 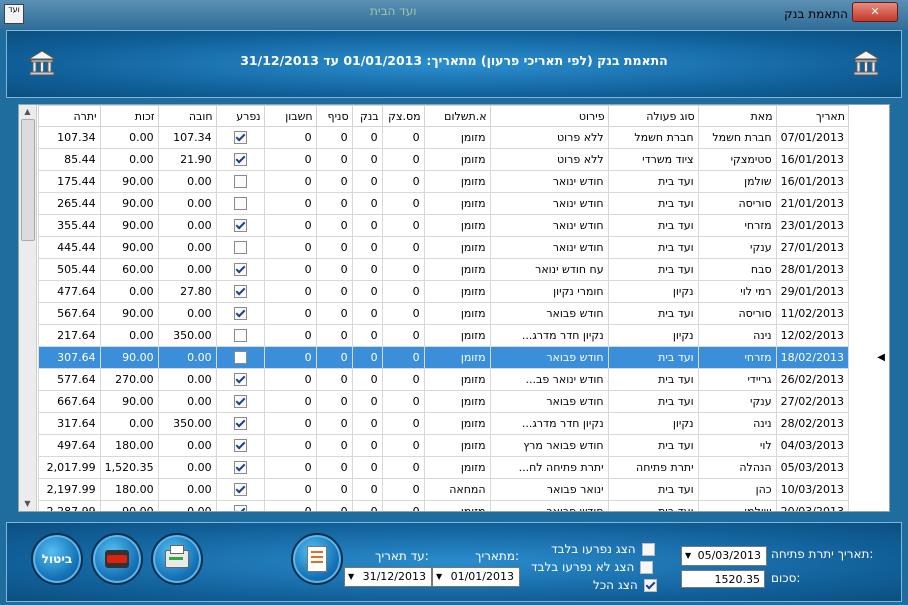 What do you see at coordinates (69, 467) in the screenshot?
I see `cell-balance: 2,017.99` at bounding box center [69, 467].